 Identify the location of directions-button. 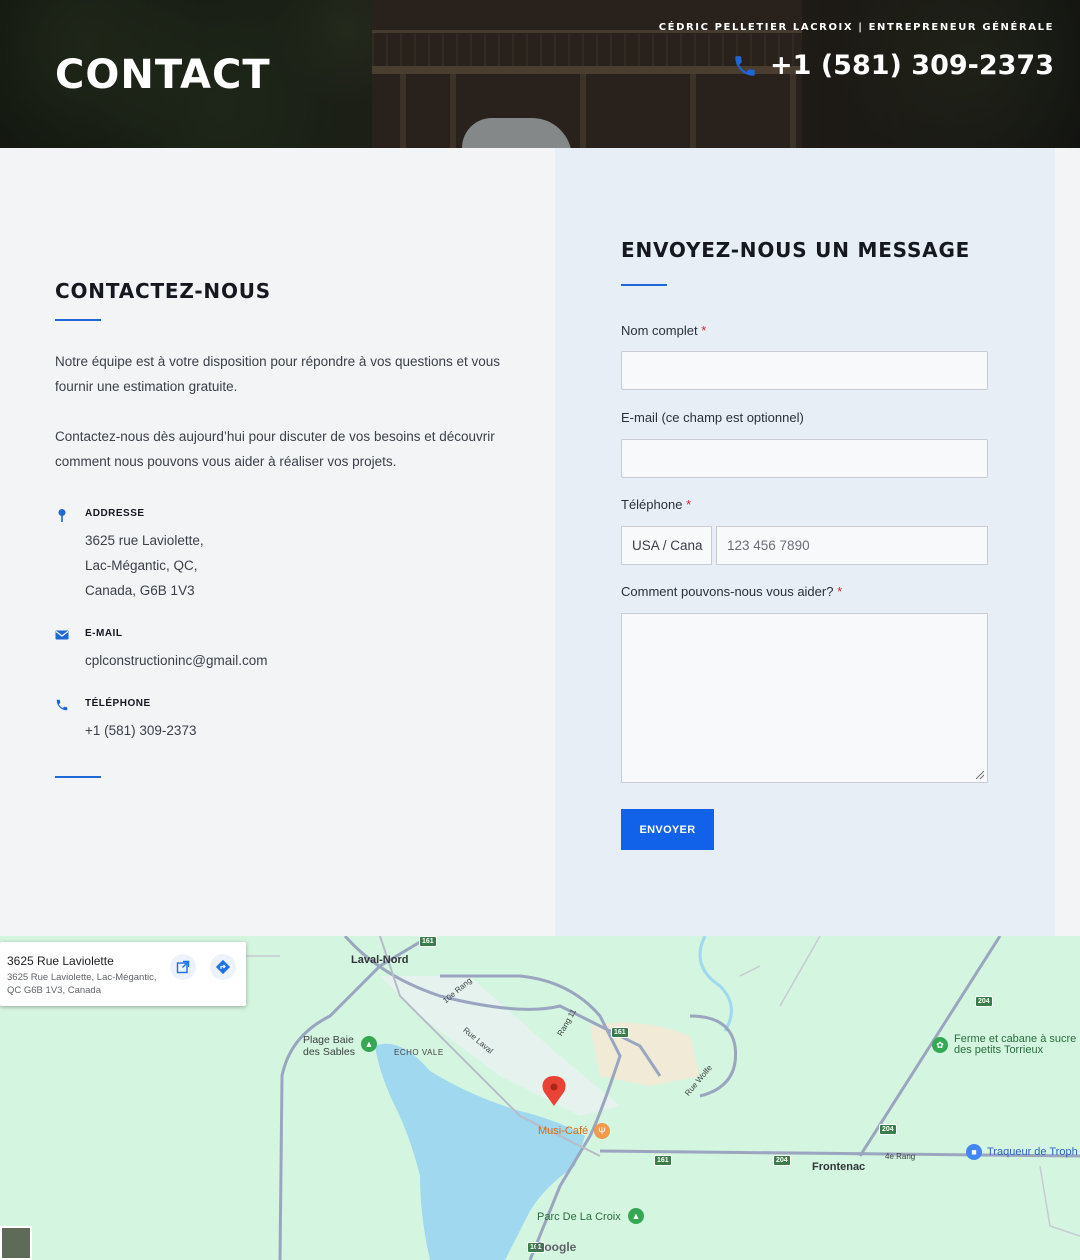
(223, 967).